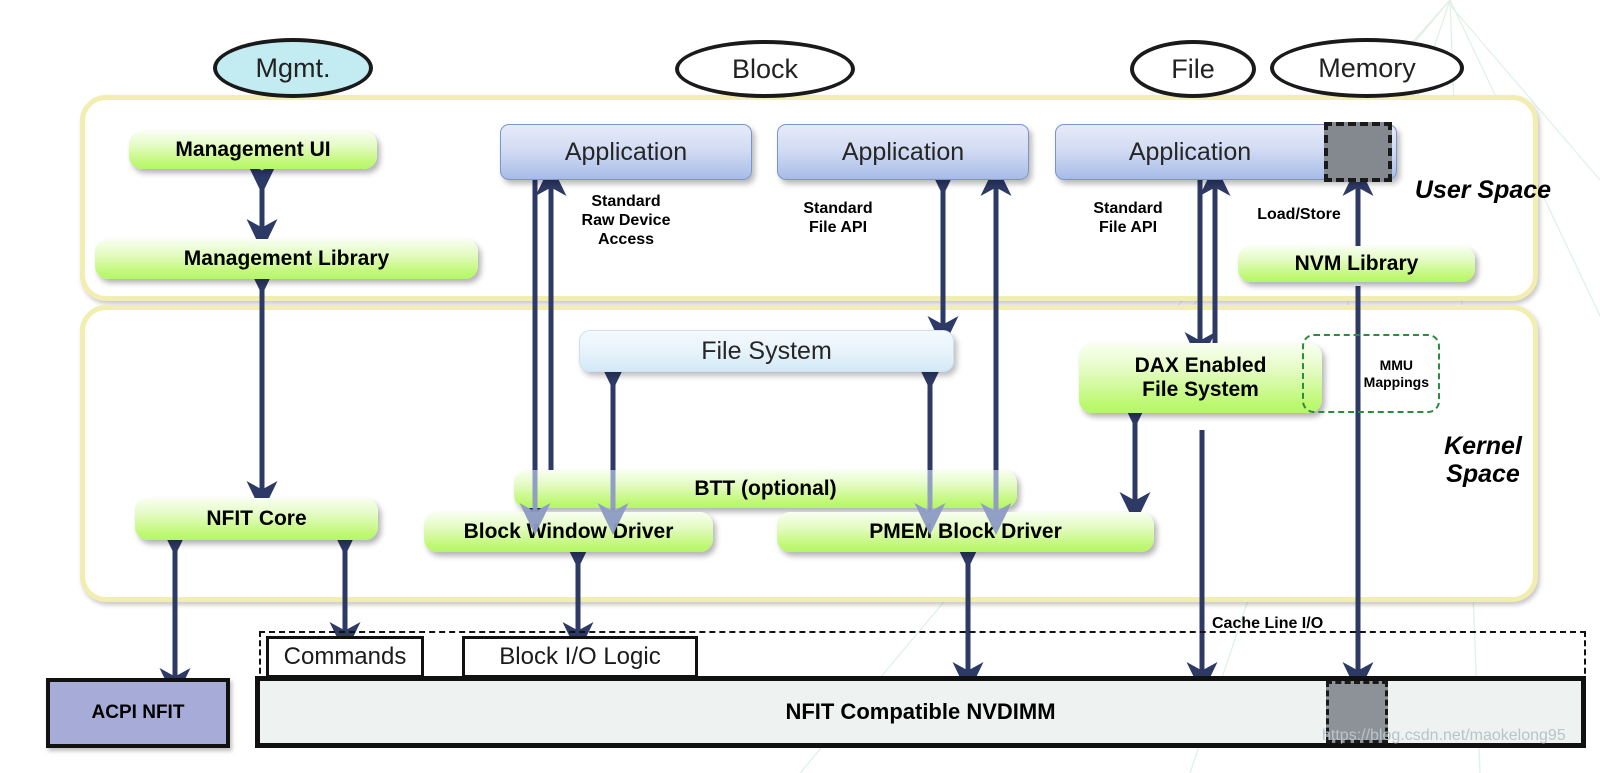  I want to click on bubble-memory: Memory, so click(1367, 68).